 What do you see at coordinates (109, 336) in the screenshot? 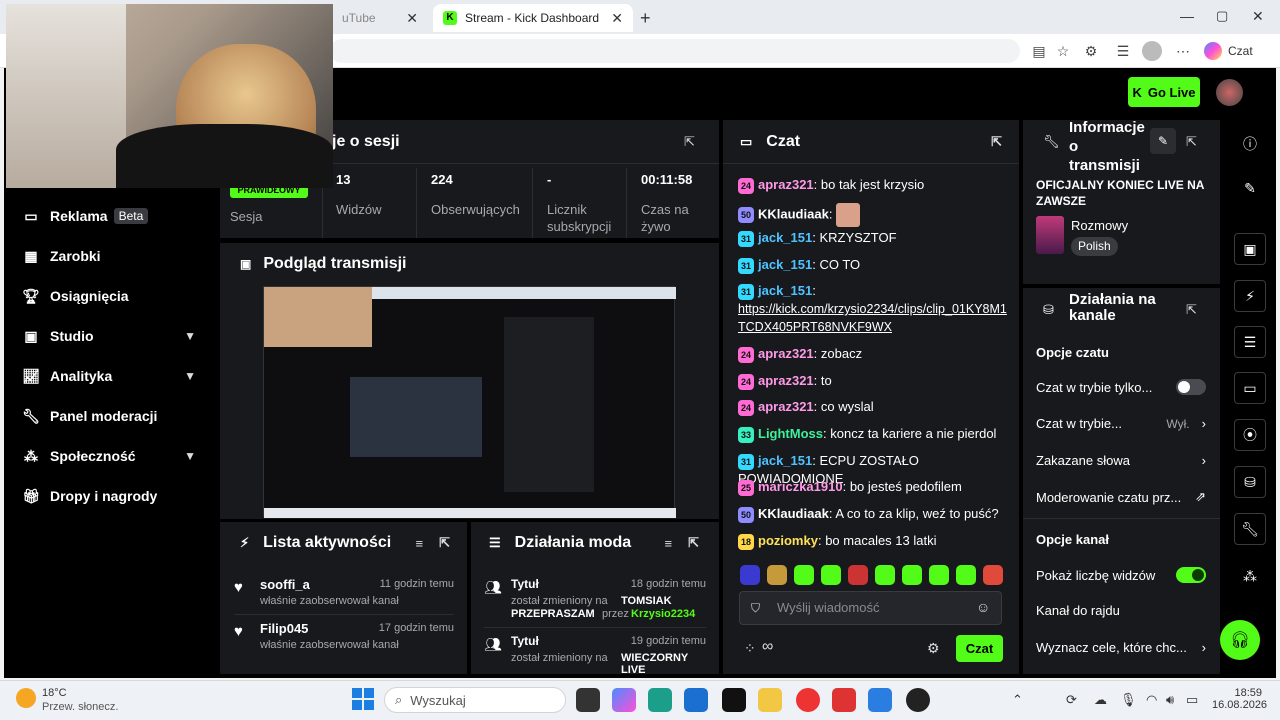
I see `sidebar-item-studio: ▣ Studio ▼` at bounding box center [109, 336].